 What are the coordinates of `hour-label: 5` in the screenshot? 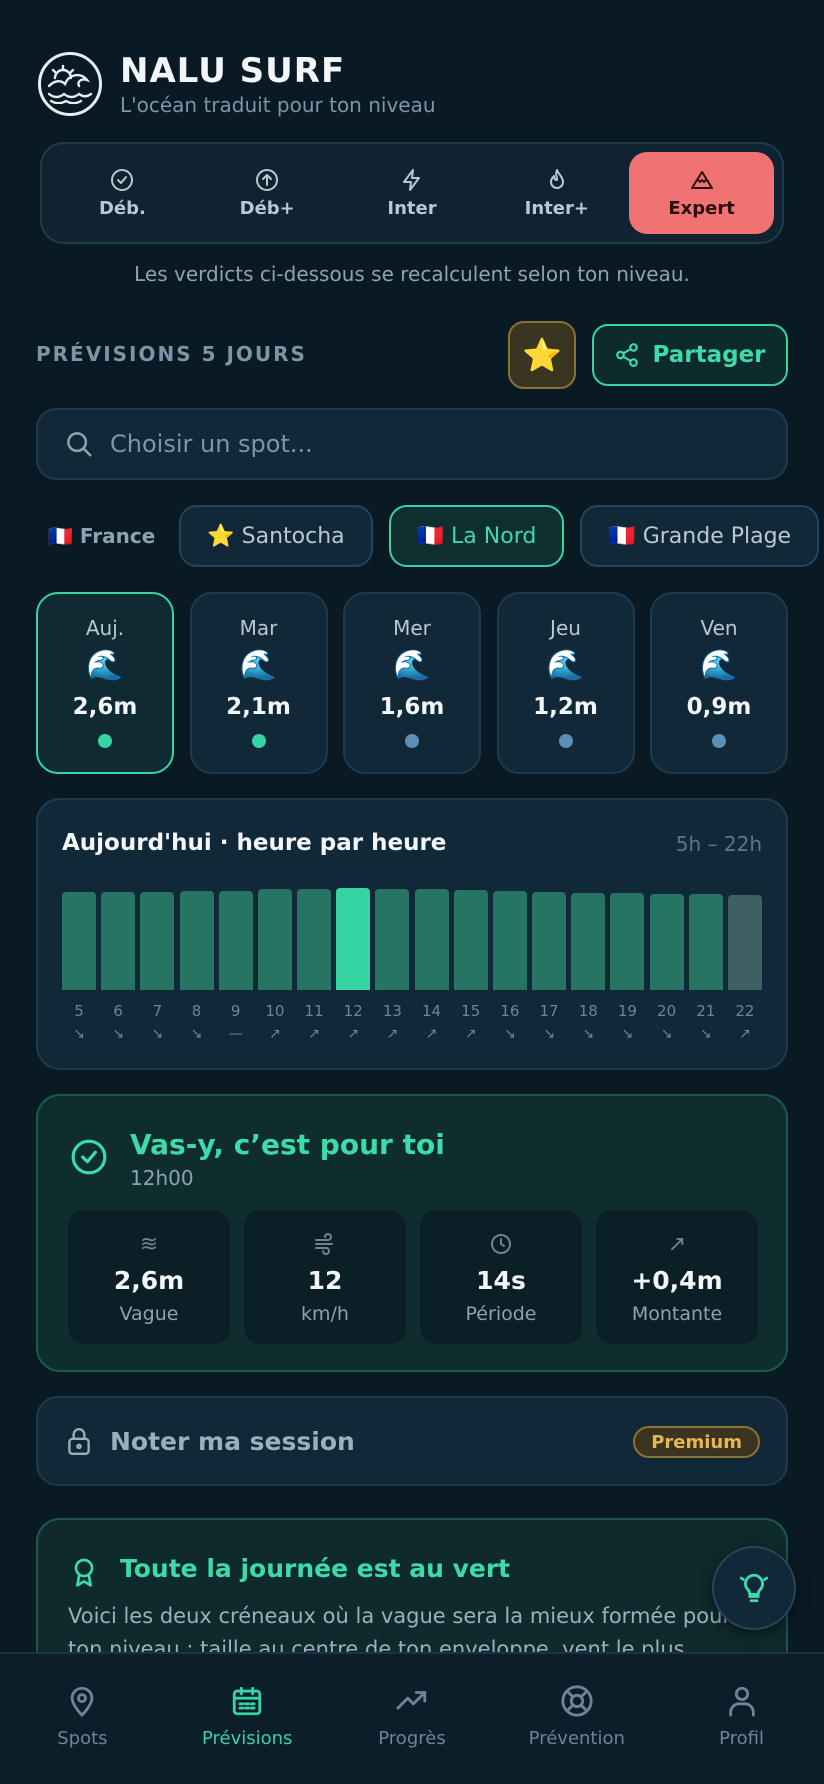 It's located at (79, 1011).